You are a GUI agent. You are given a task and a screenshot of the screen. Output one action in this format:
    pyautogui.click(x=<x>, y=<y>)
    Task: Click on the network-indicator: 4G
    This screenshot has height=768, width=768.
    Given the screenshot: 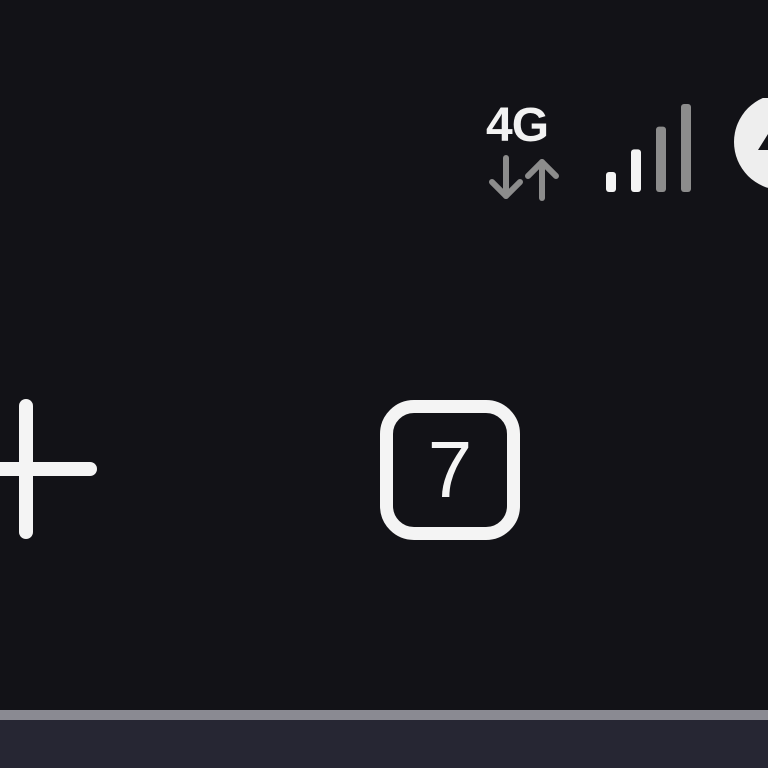 What is the action you would take?
    pyautogui.click(x=526, y=153)
    